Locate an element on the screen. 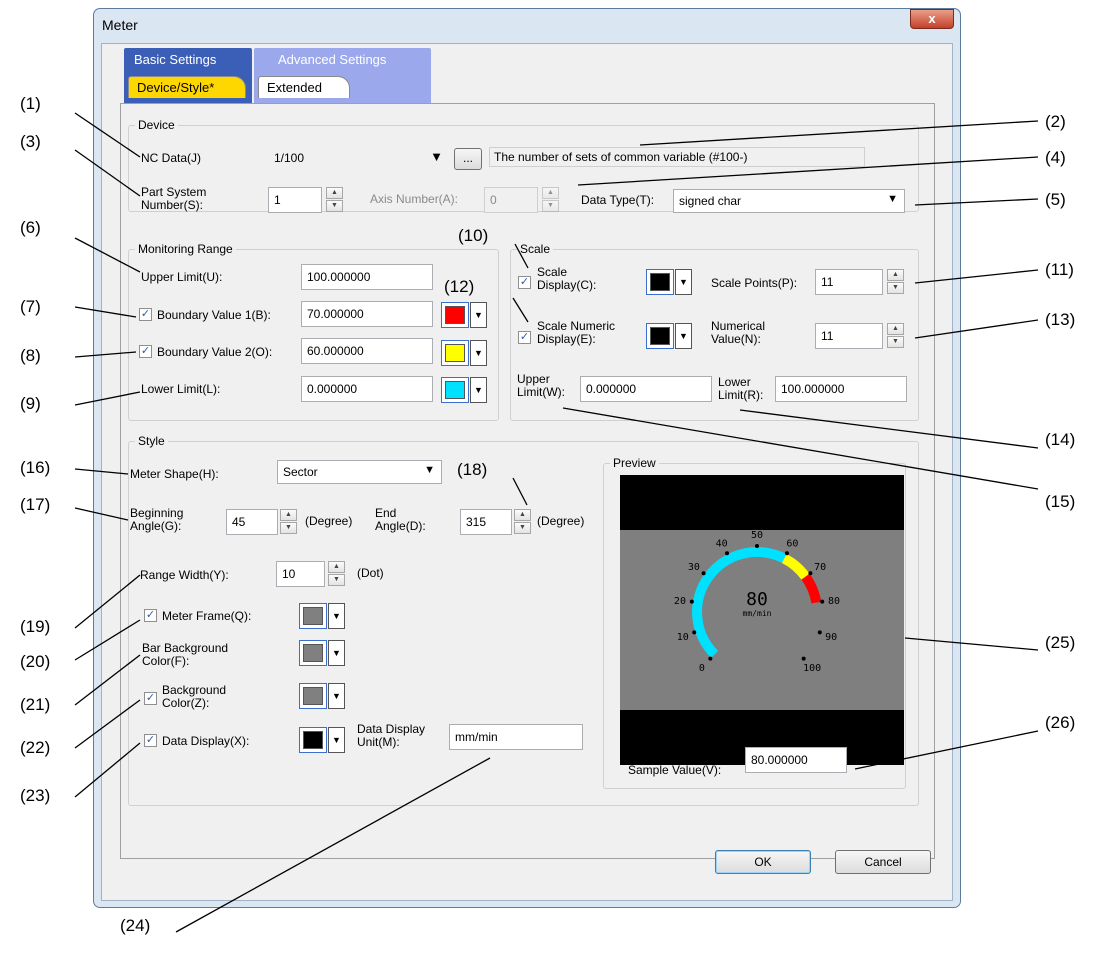  meter-shape-combo: Sector ▼ is located at coordinates (359, 472).